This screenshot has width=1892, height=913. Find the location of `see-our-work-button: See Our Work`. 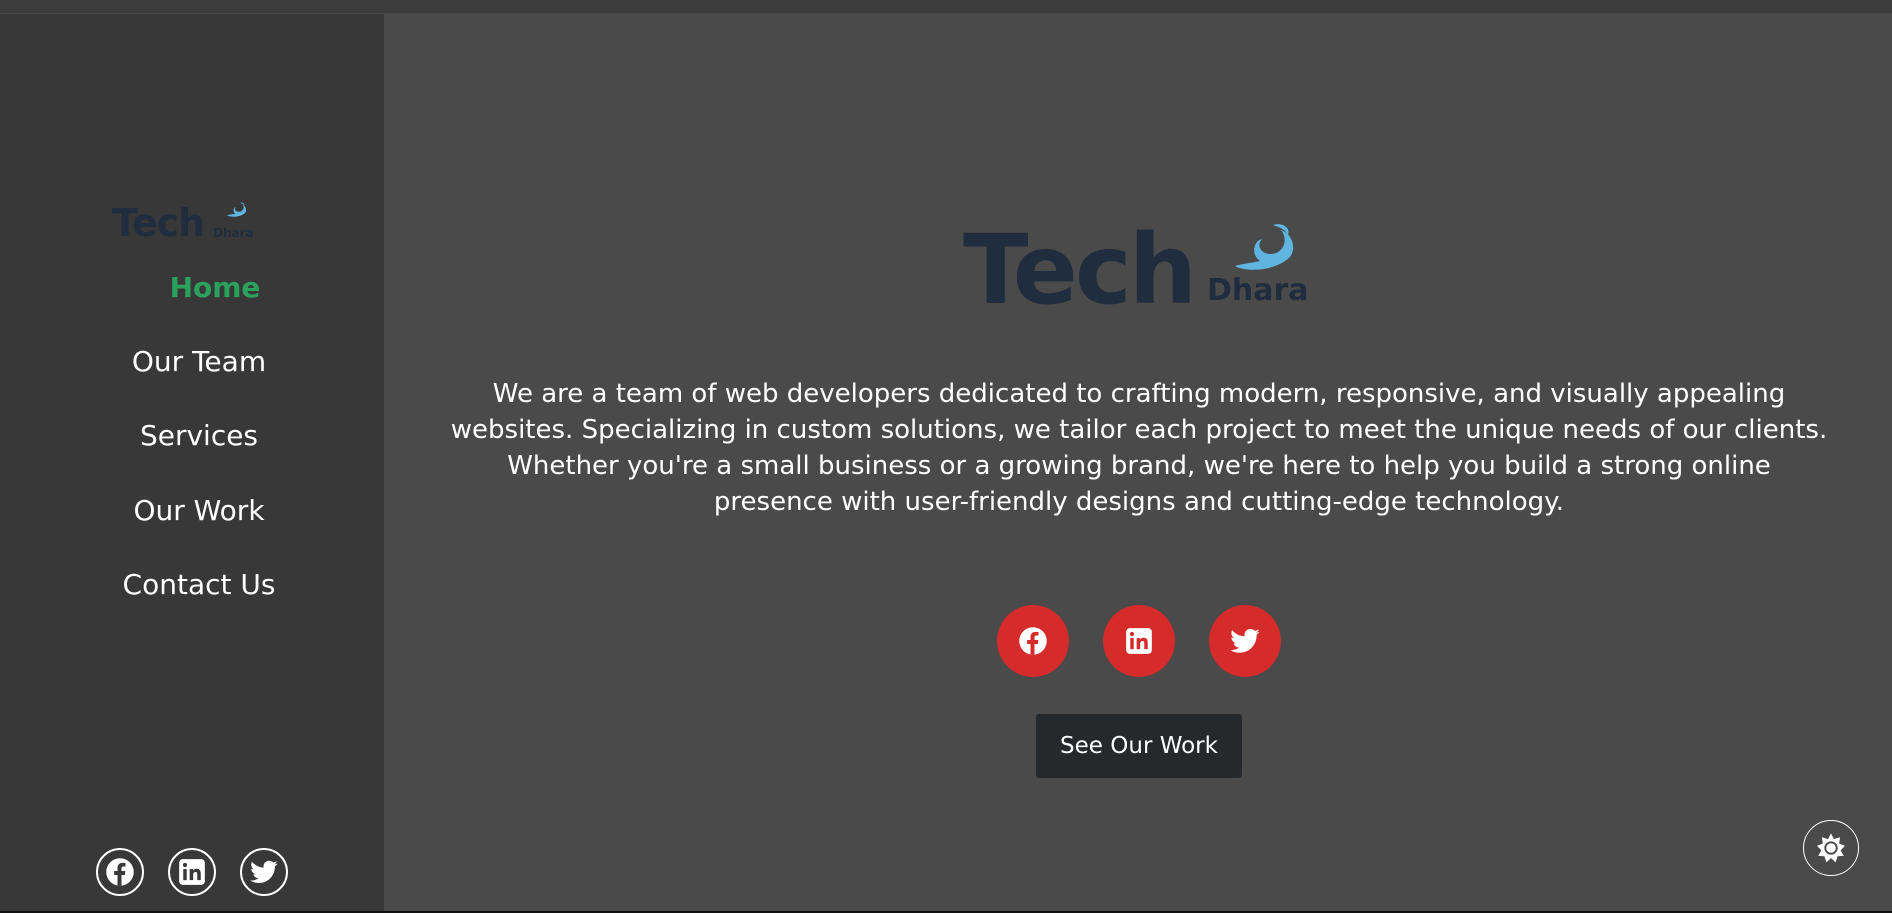

see-our-work-button: See Our Work is located at coordinates (1139, 746).